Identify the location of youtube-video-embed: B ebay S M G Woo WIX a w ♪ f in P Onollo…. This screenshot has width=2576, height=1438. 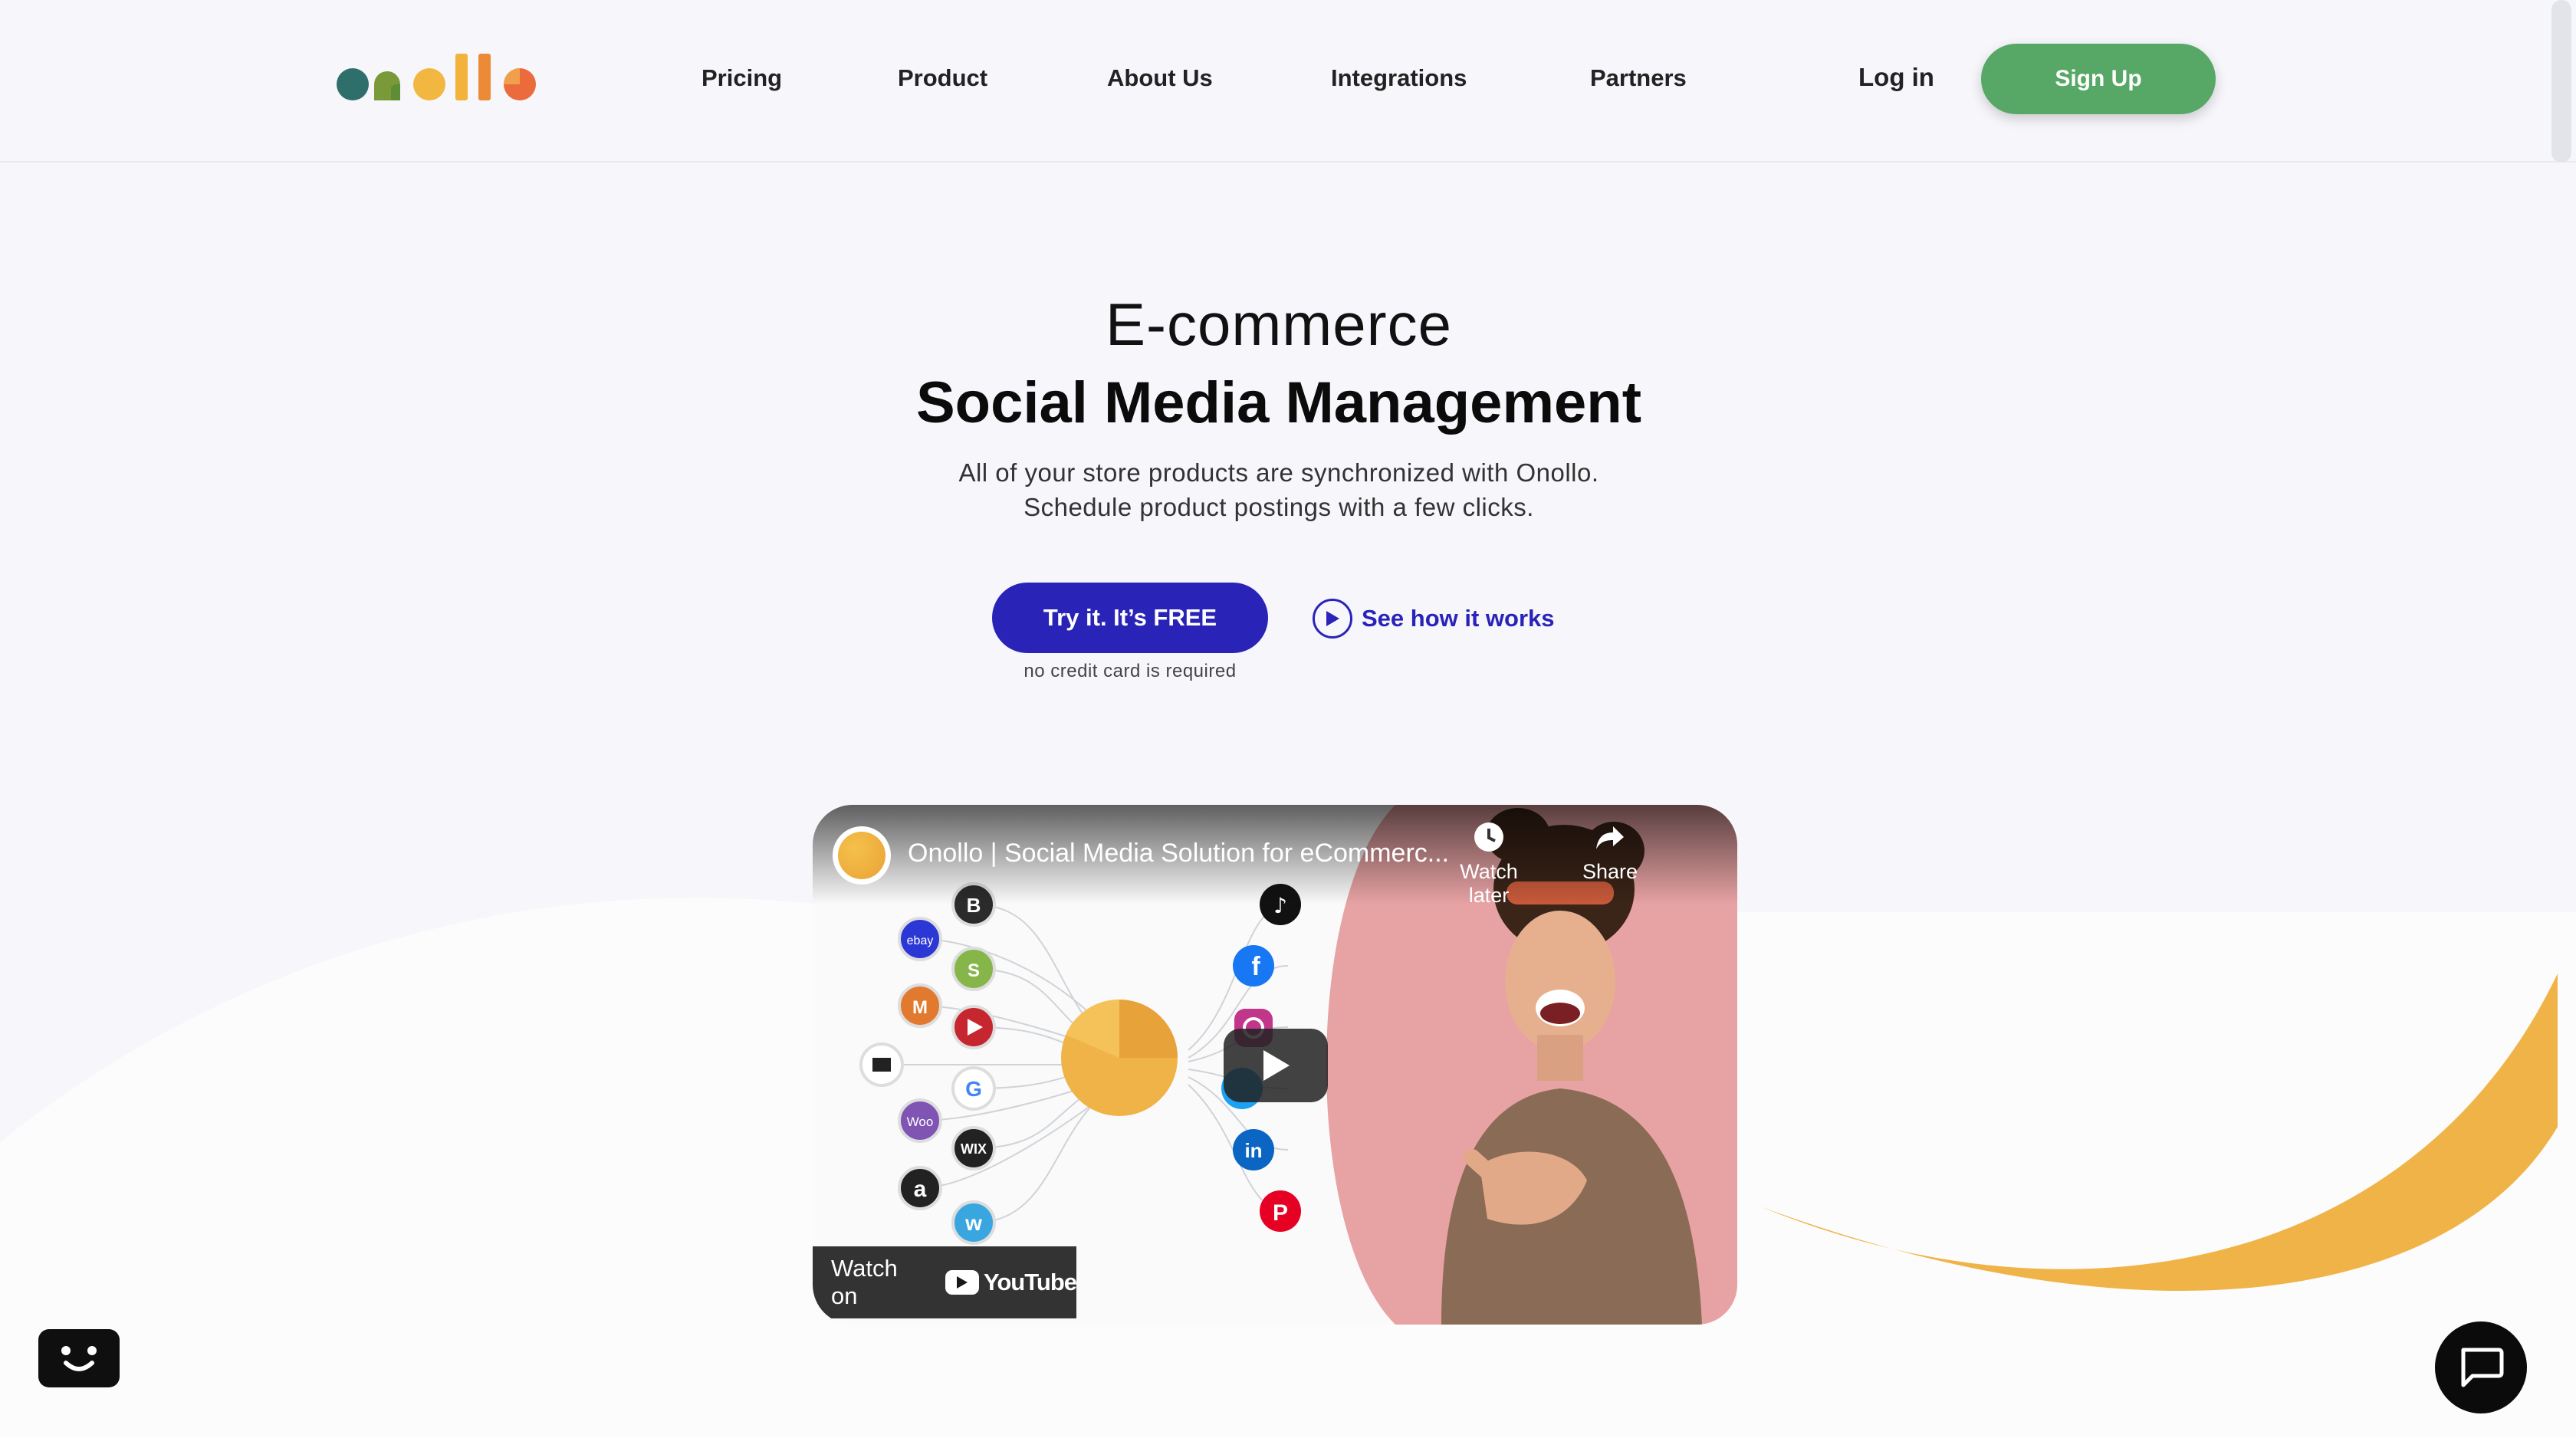
(1275, 1065).